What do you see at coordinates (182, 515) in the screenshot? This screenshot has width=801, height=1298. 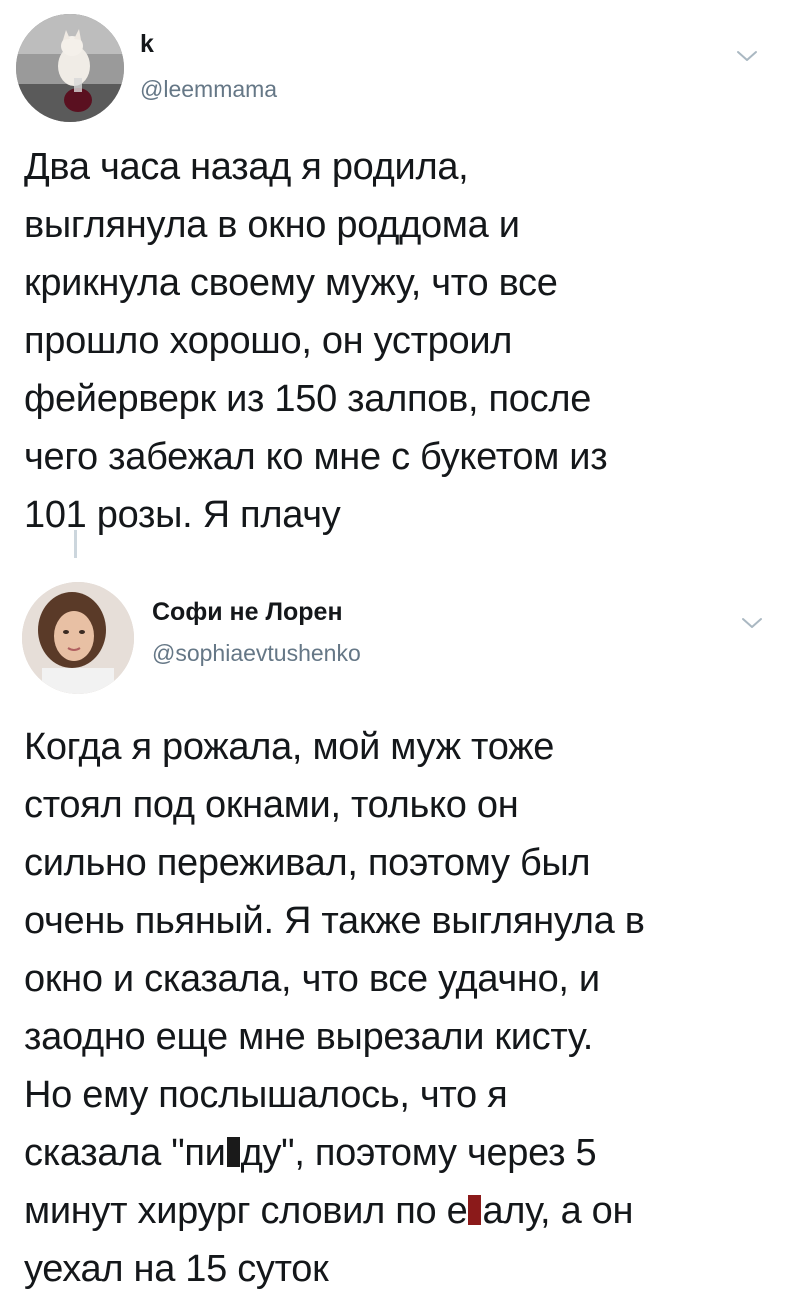 I see `tweet-text-line: 101 розы. Я плачу` at bounding box center [182, 515].